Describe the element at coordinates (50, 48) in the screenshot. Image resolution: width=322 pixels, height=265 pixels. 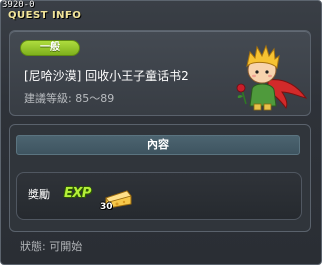
I see `category-tag: 一般` at that location.